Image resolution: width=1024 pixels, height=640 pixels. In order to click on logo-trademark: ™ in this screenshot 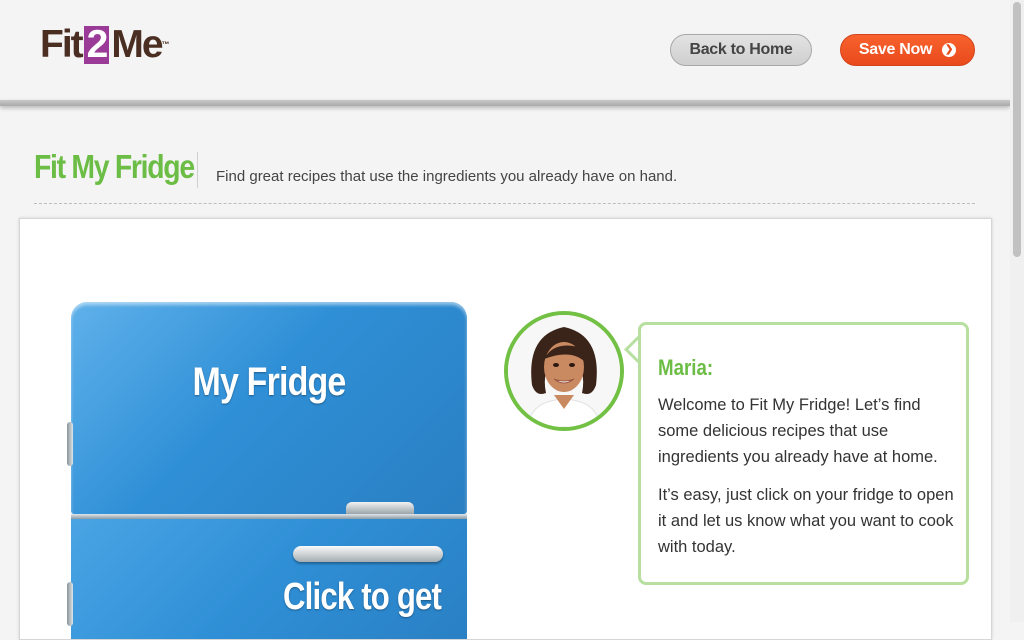, I will do `click(165, 44)`.